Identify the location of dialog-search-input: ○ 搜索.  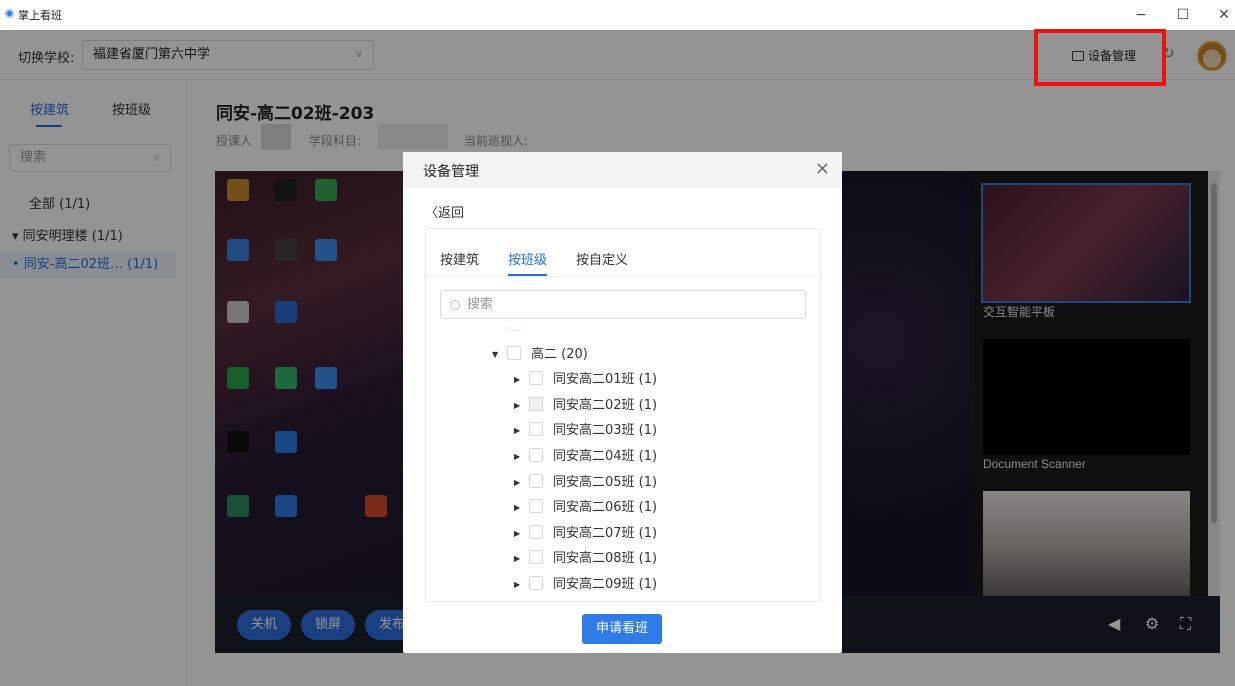
(623, 304).